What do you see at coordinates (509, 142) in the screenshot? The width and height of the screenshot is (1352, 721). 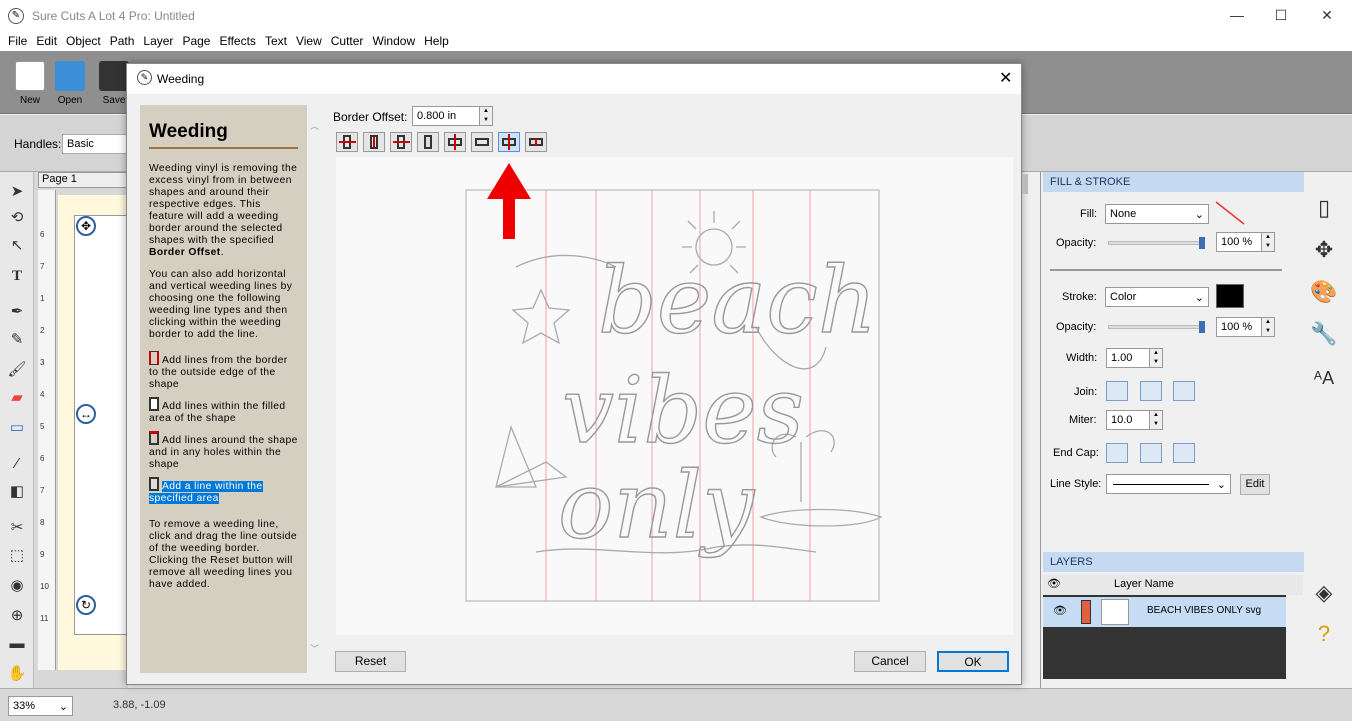 I see `around-horizontal-line-button` at bounding box center [509, 142].